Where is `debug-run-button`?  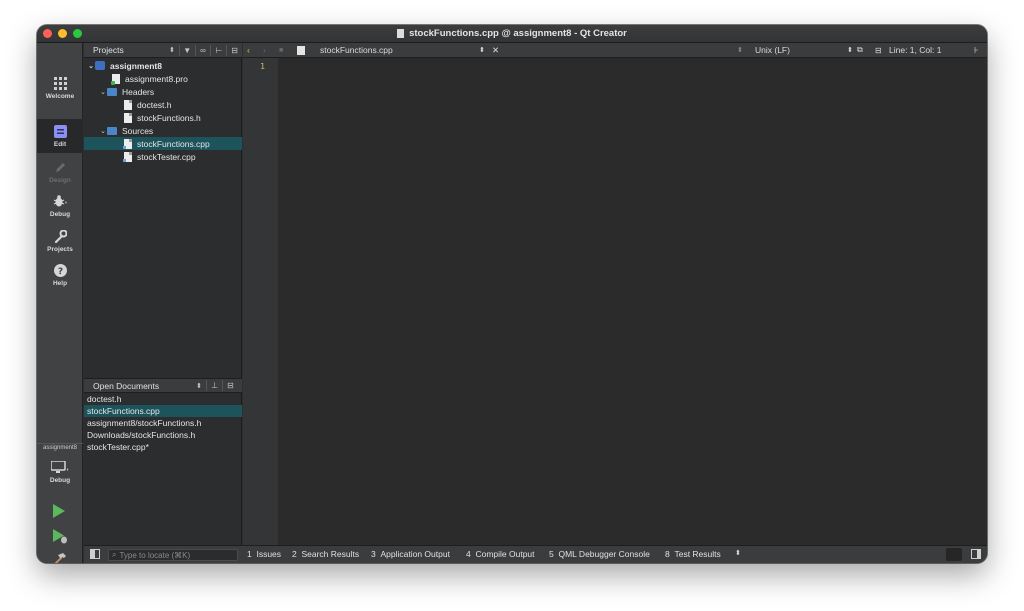
debug-run-button is located at coordinates (60, 539).